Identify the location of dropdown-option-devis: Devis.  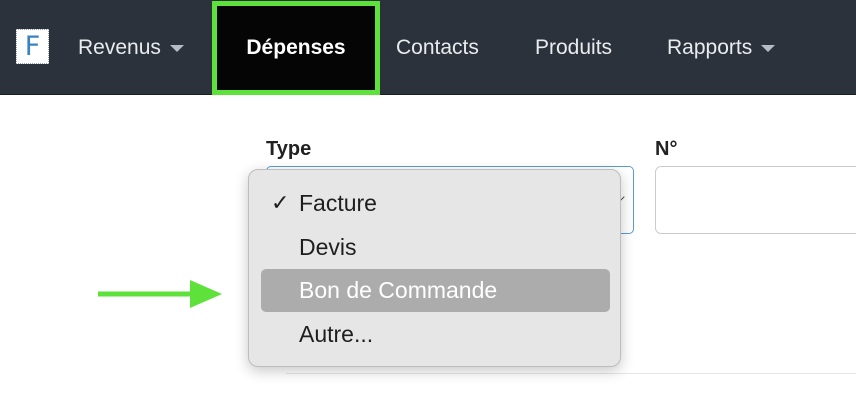
(435, 247).